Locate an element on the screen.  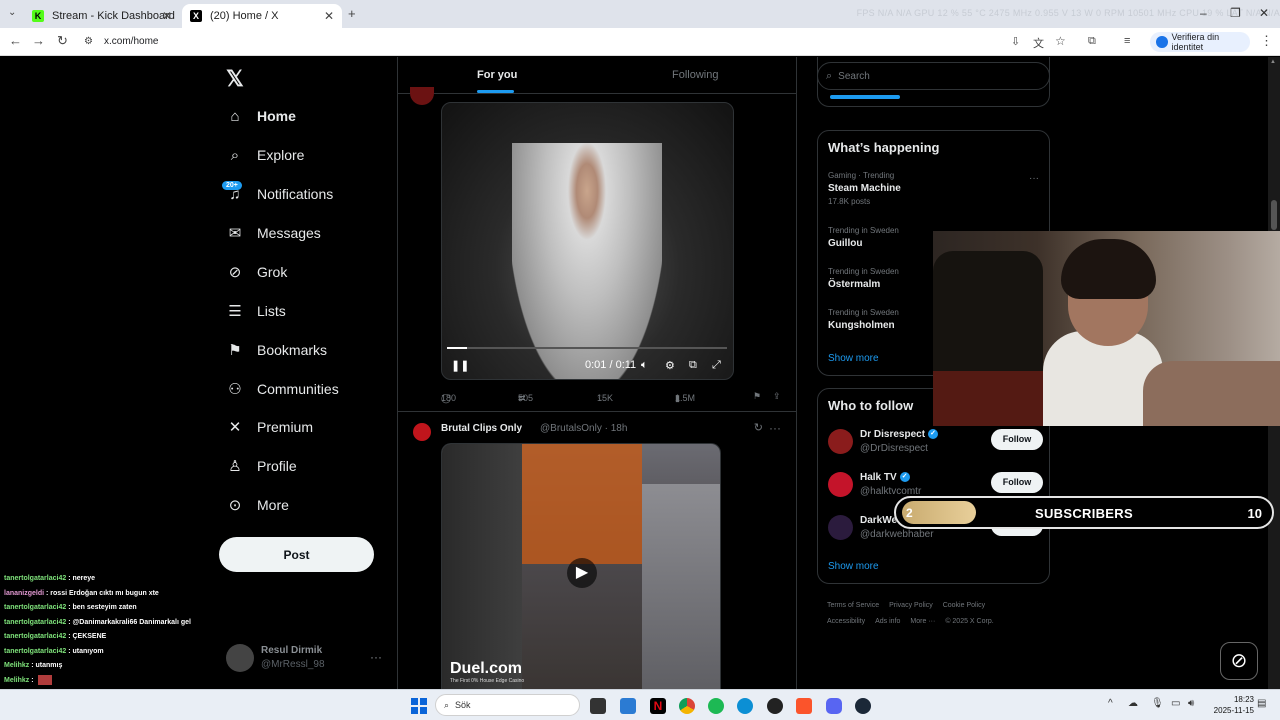
tab-list-chevron-icon: ⌄ is located at coordinates (12, 12).